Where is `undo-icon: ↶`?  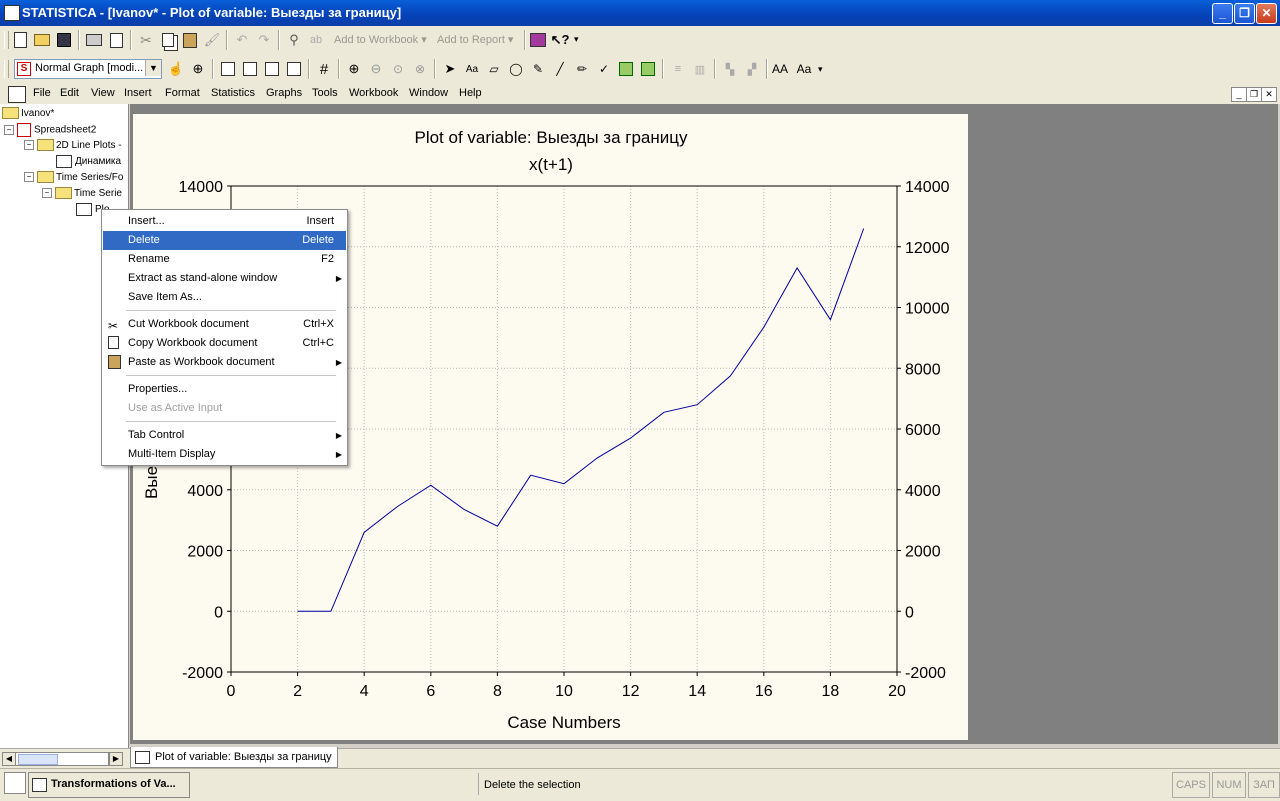
undo-icon: ↶ is located at coordinates (242, 40).